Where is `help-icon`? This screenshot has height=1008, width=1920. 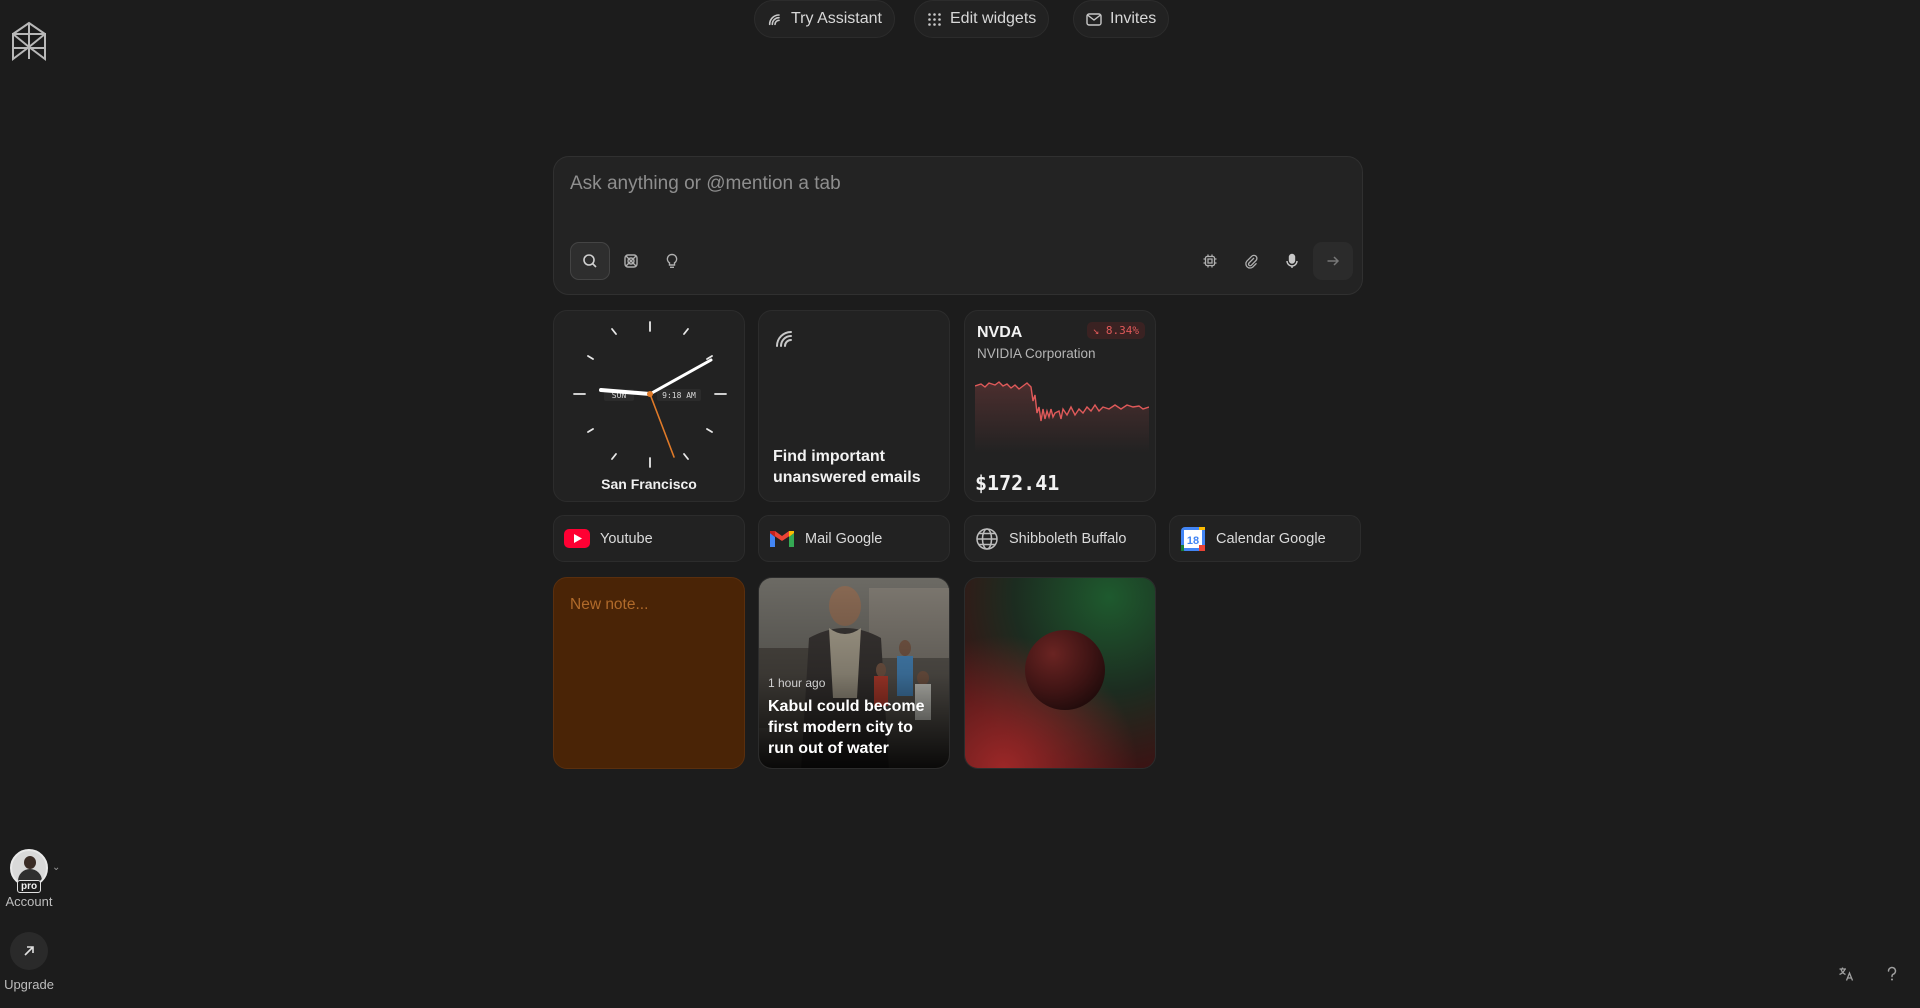
help-icon is located at coordinates (1892, 974).